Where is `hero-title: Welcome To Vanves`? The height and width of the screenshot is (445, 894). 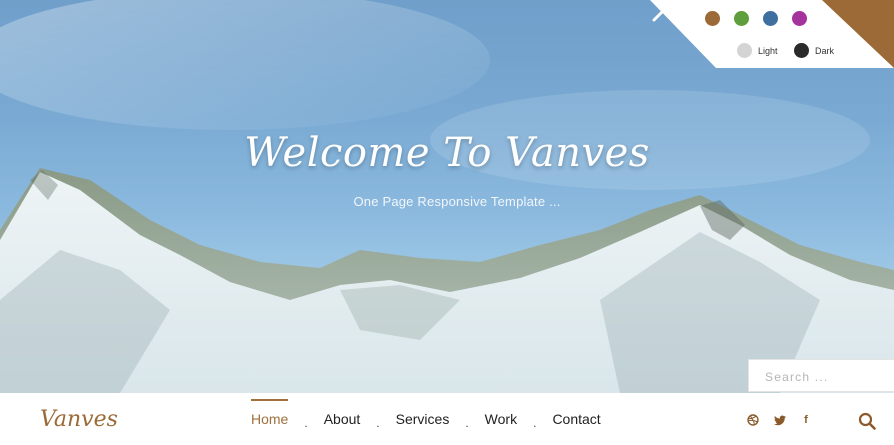 hero-title: Welcome To Vanves is located at coordinates (447, 153).